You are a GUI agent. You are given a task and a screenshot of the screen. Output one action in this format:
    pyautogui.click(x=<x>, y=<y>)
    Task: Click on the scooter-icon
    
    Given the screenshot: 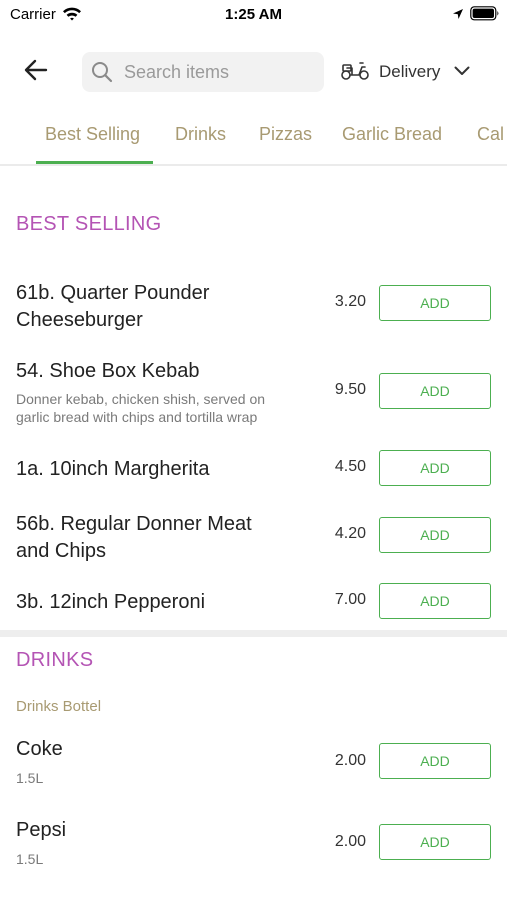 What is the action you would take?
    pyautogui.click(x=355, y=72)
    